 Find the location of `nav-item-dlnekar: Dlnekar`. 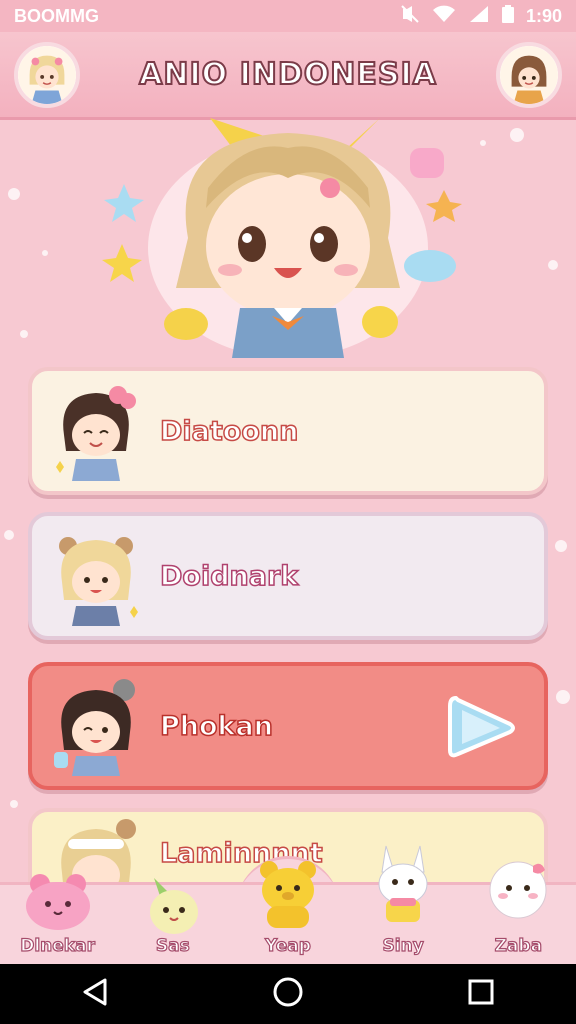

nav-item-dlnekar: Dlnekar is located at coordinates (58, 919).